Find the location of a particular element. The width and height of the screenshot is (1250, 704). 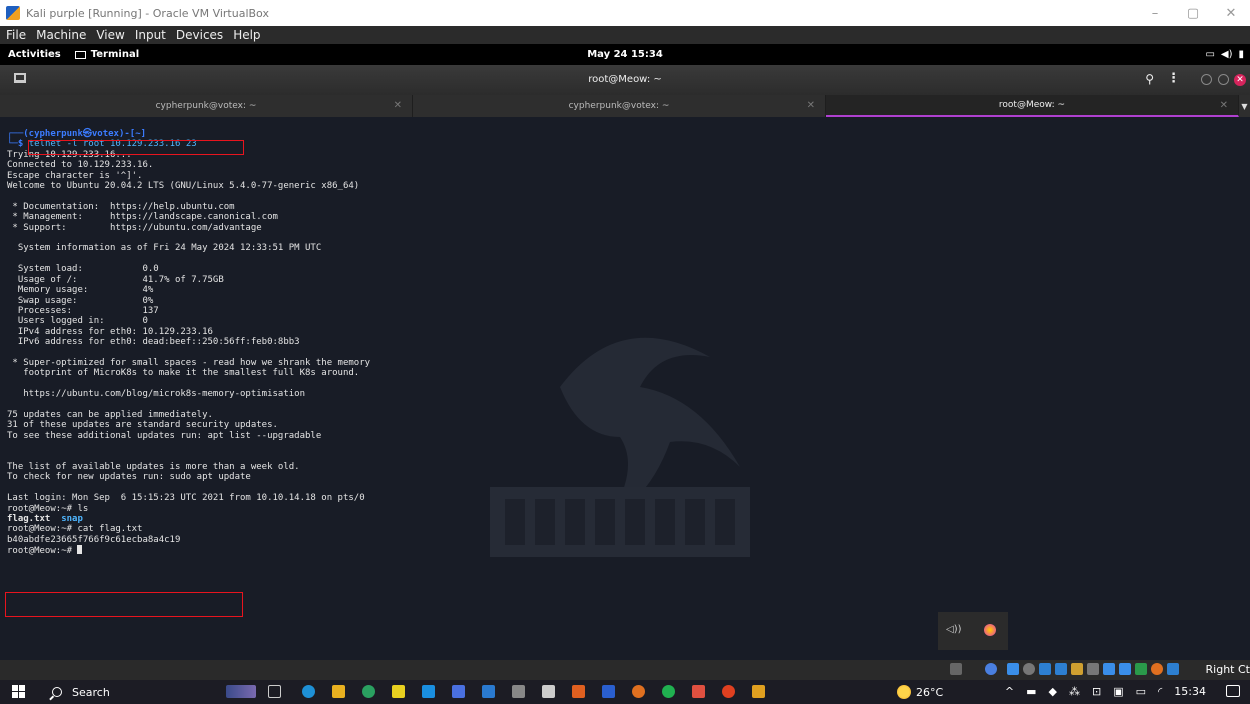

python-icon is located at coordinates (758, 691).